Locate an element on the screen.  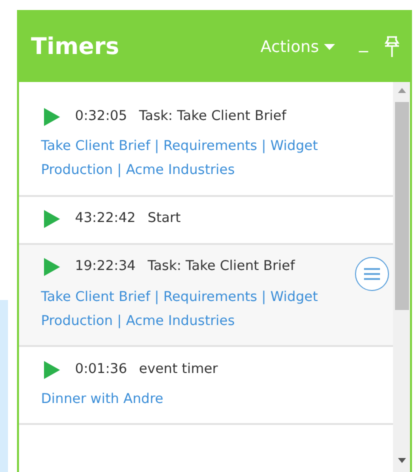
scrollbar-thumb is located at coordinates (401, 206).